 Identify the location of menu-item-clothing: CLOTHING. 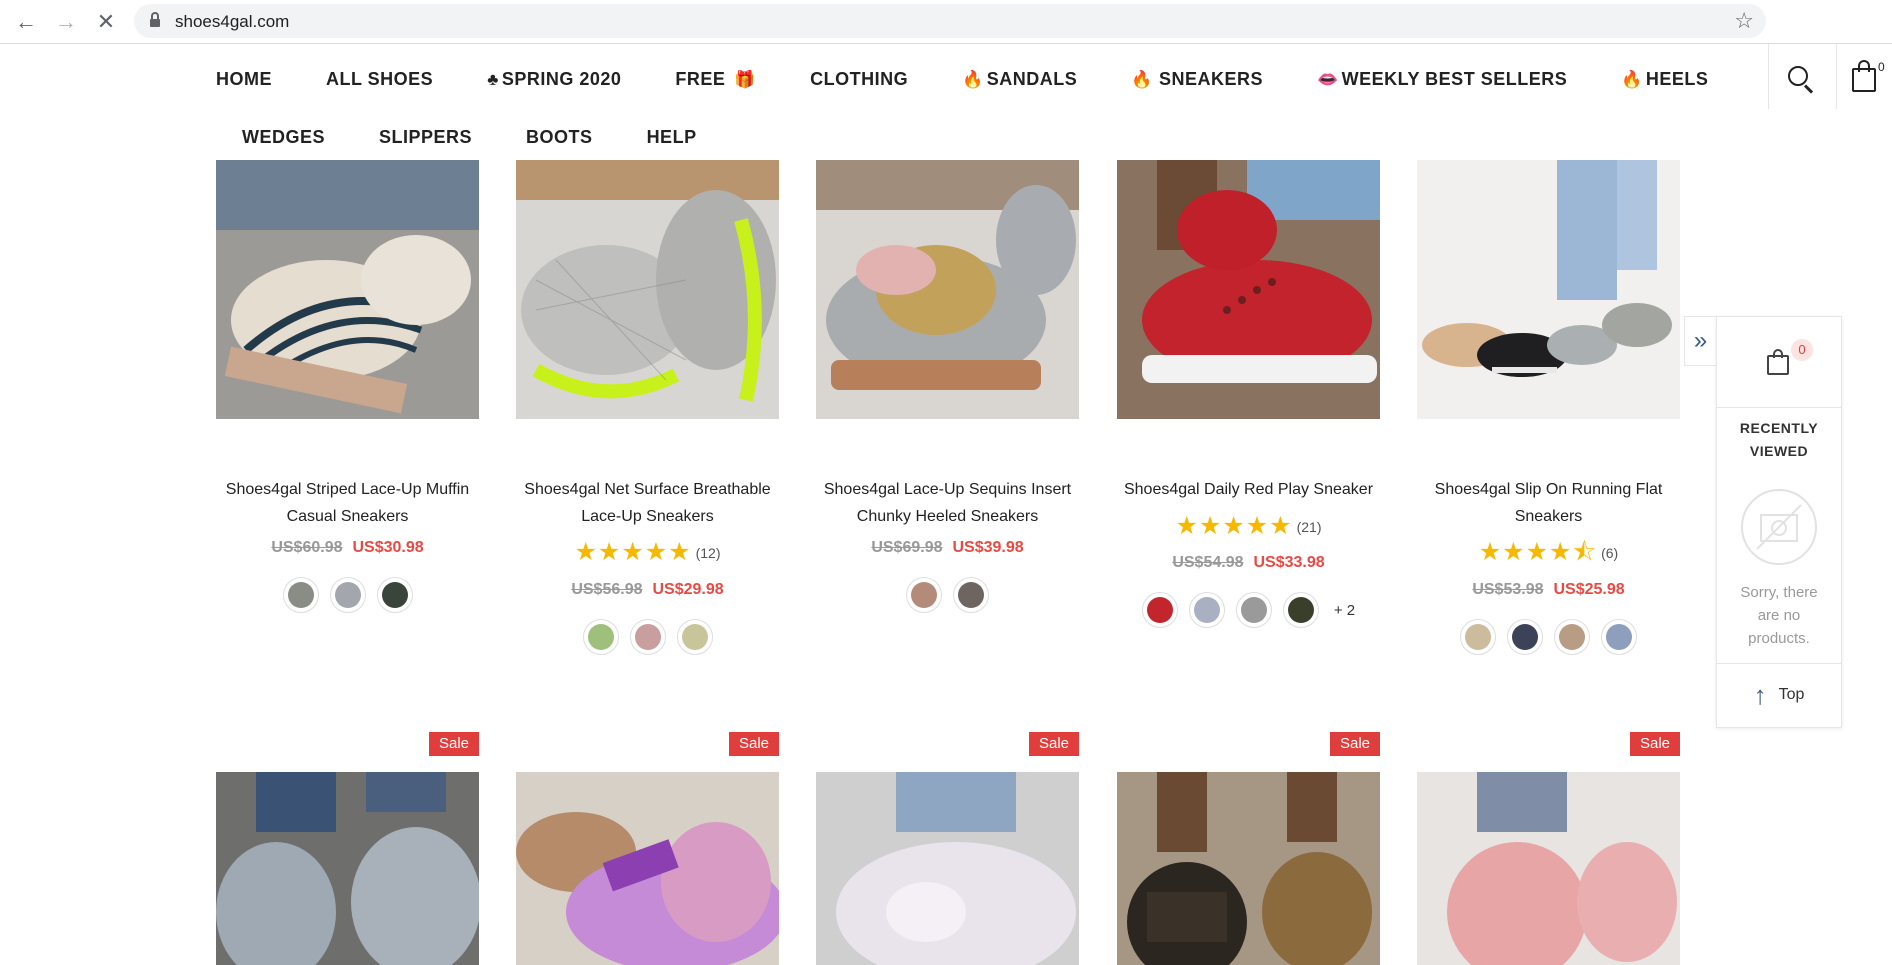
(859, 79).